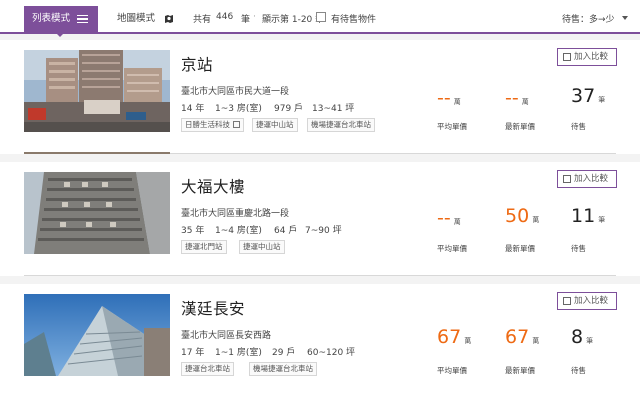 The width and height of the screenshot is (640, 401). What do you see at coordinates (284, 353) in the screenshot?
I see `building-households: 29 戶` at bounding box center [284, 353].